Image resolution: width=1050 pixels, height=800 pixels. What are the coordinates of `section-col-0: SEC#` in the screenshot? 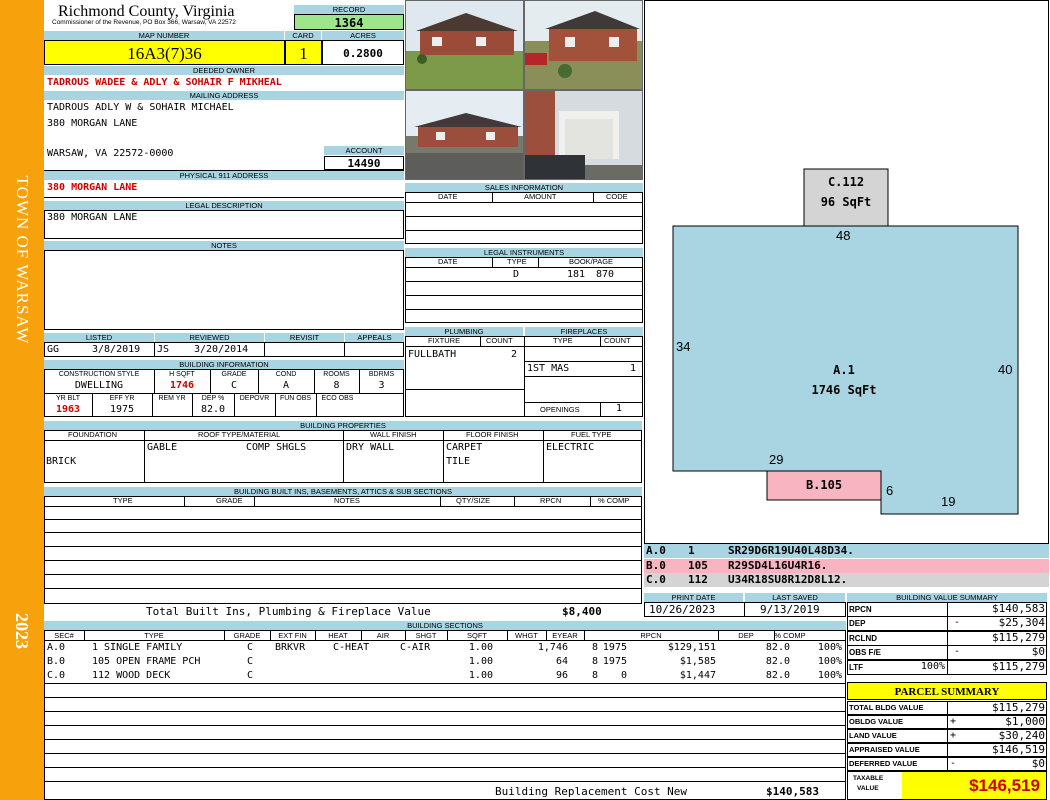 It's located at (64, 635).